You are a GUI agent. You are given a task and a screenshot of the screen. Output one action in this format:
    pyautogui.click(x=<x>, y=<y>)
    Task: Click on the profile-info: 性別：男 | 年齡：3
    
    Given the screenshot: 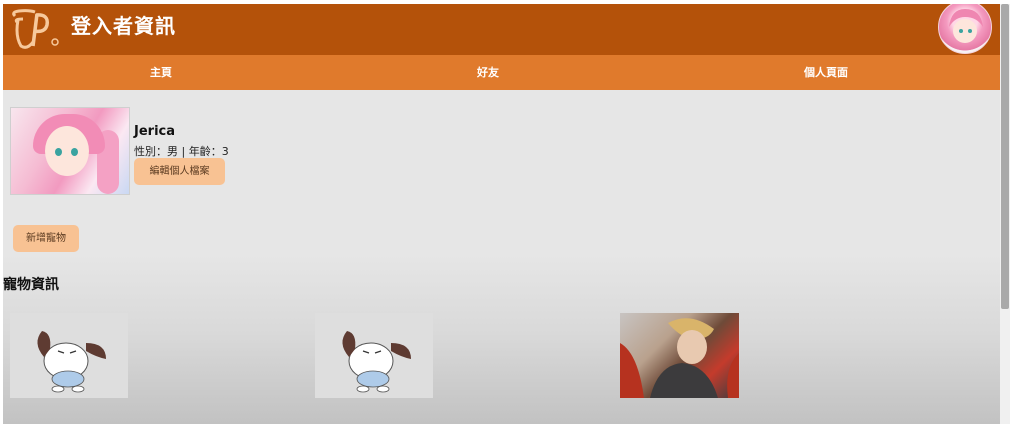 What is the action you would take?
    pyautogui.click(x=181, y=151)
    